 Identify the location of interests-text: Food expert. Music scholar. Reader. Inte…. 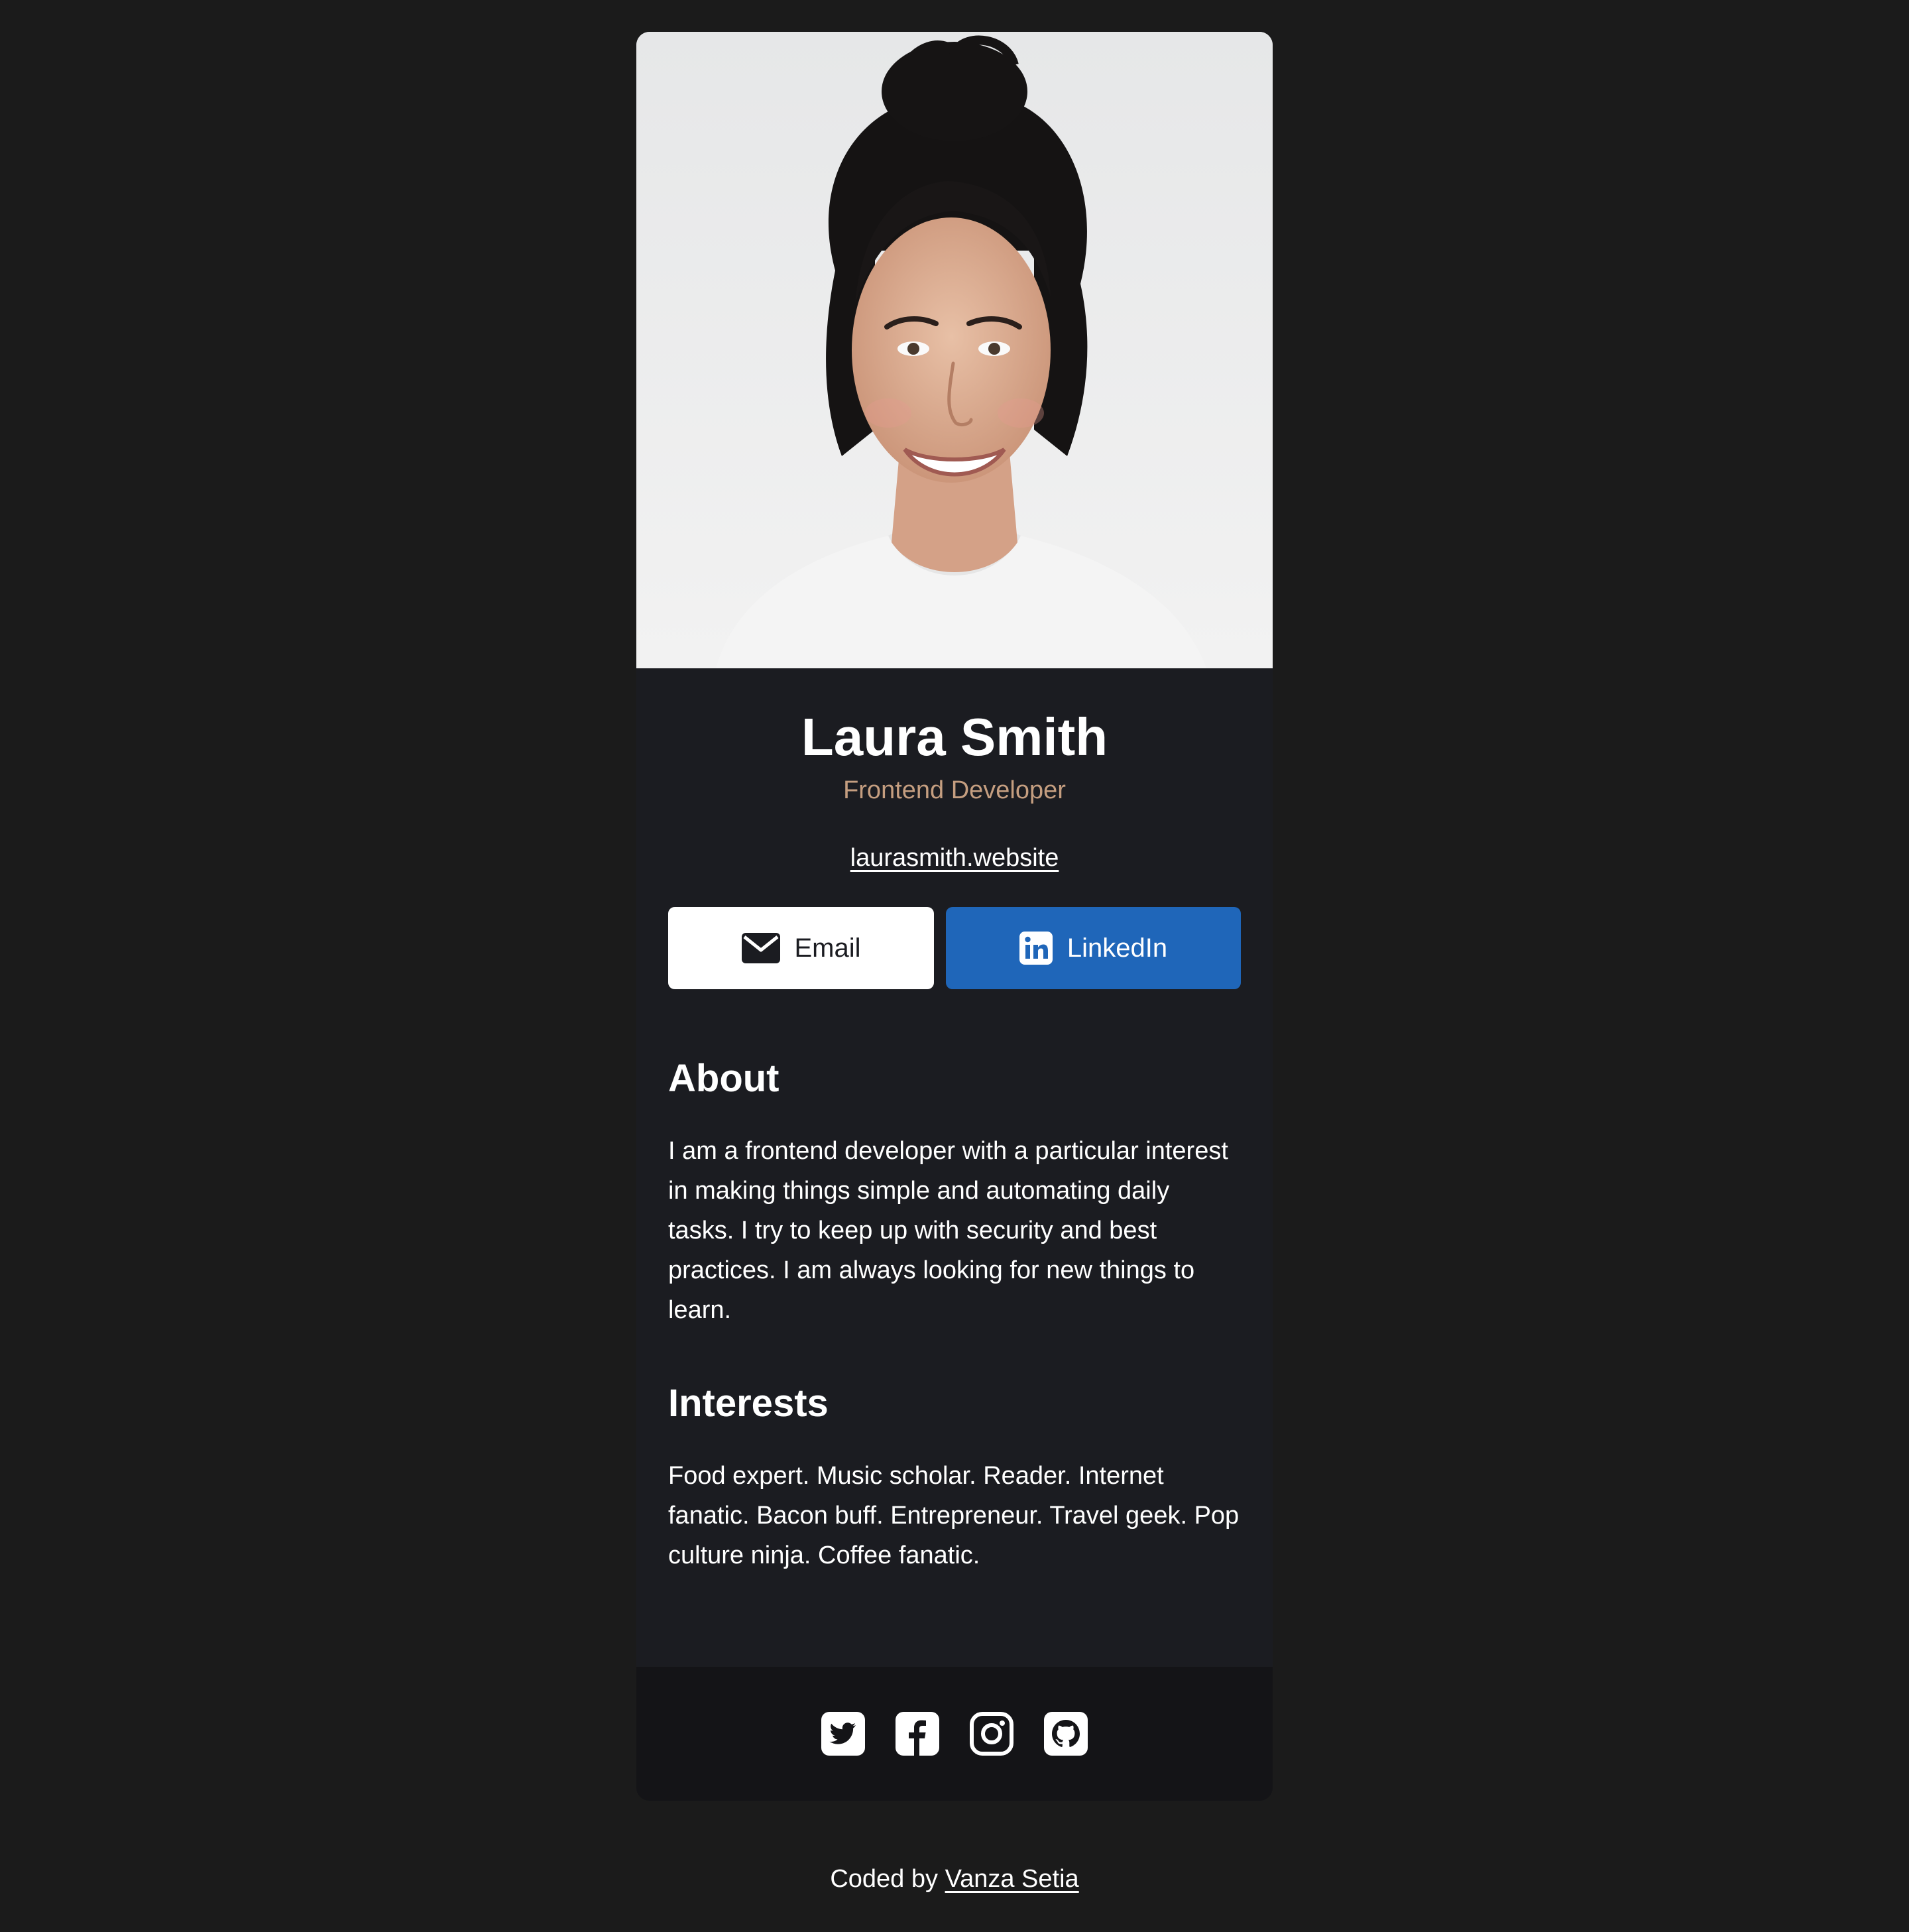
(954, 1515).